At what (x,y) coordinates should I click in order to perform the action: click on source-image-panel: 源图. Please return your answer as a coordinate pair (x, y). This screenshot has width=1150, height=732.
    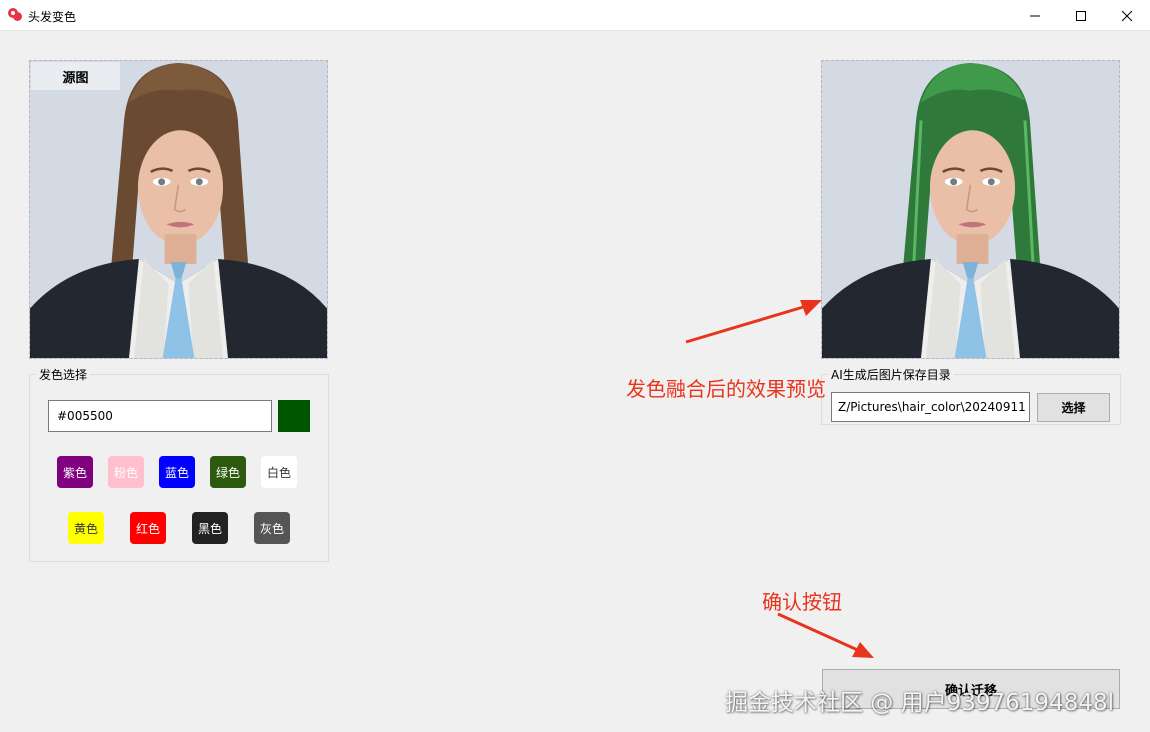
    Looking at the image, I should click on (178, 209).